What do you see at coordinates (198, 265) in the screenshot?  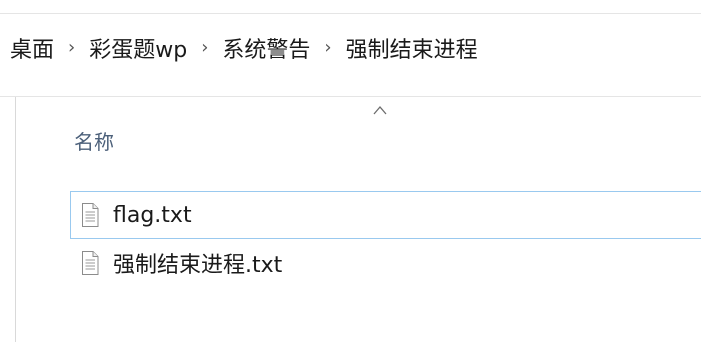 I see `file-name: 强制结束进程.txt` at bounding box center [198, 265].